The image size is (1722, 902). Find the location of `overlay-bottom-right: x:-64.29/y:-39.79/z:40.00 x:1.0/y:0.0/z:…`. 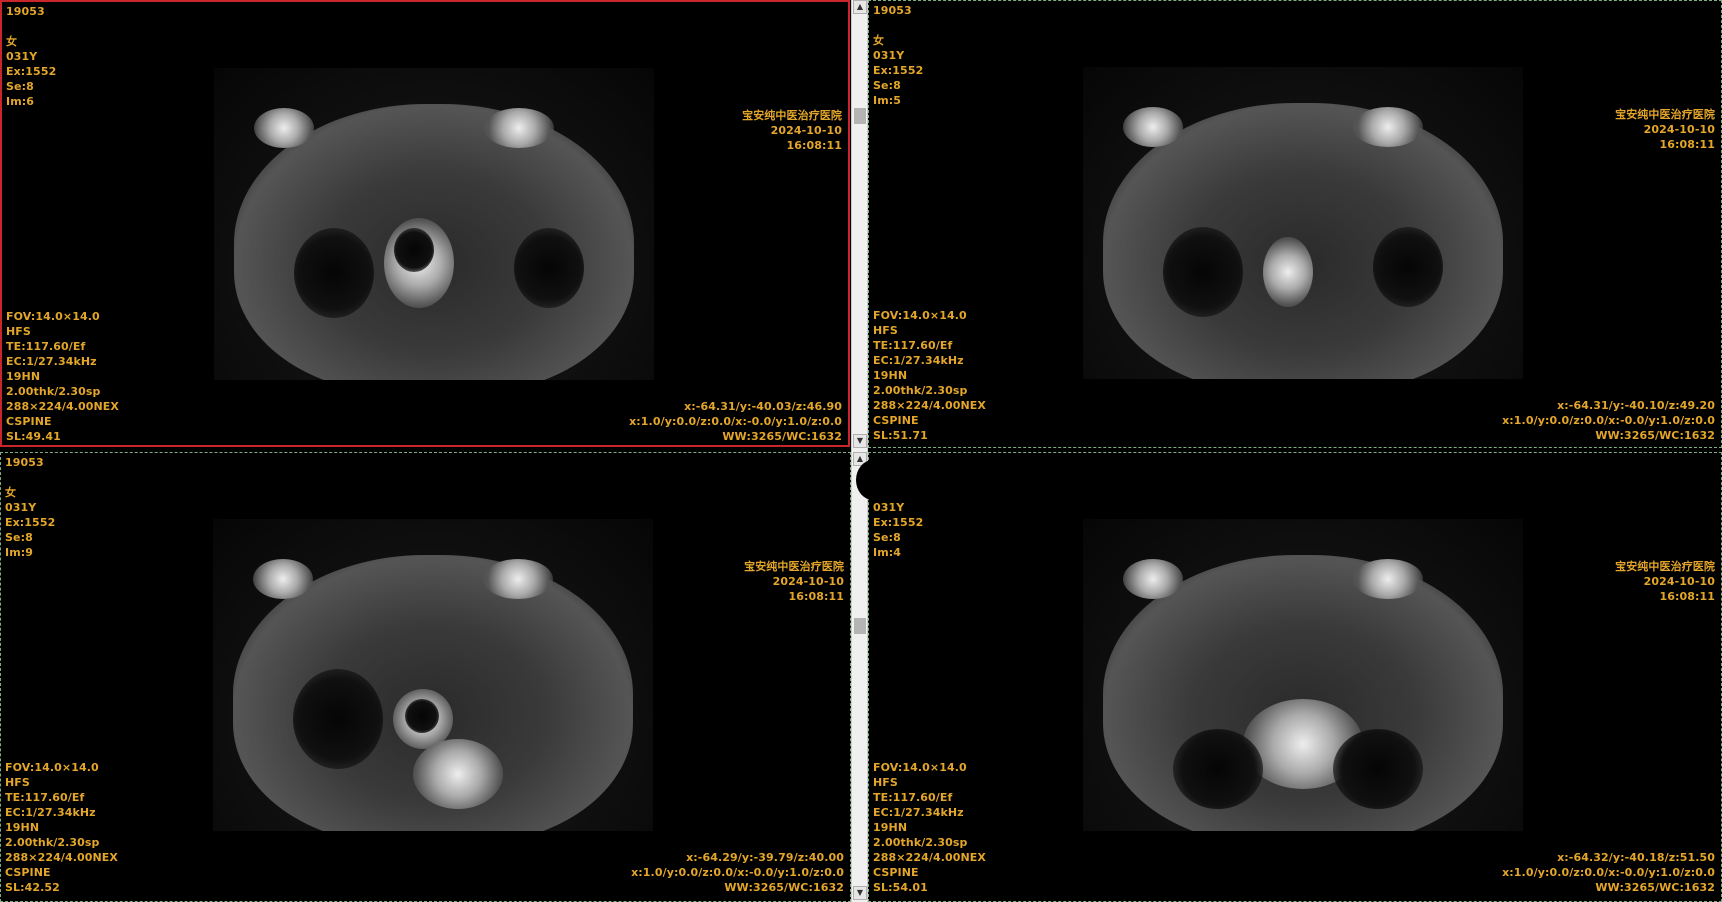

overlay-bottom-right: x:-64.29/y:-39.79/z:40.00 x:1.0/y:0.0/z:… is located at coordinates (737, 872).